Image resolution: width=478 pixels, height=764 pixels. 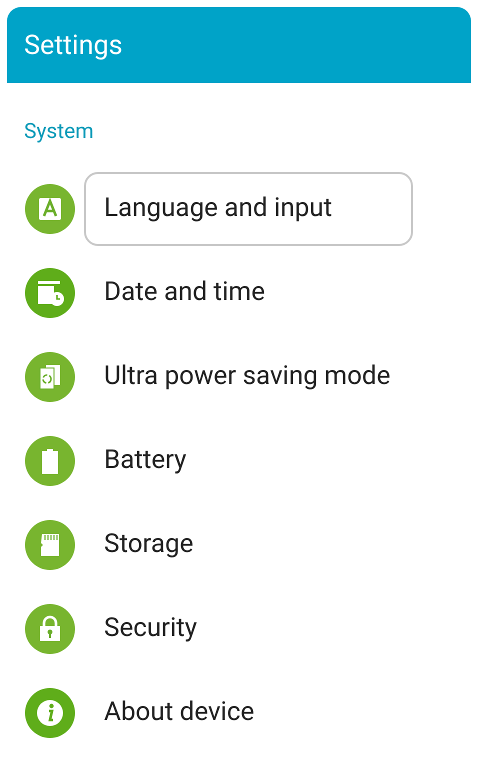 What do you see at coordinates (50, 293) in the screenshot?
I see `calendar-clock-icon` at bounding box center [50, 293].